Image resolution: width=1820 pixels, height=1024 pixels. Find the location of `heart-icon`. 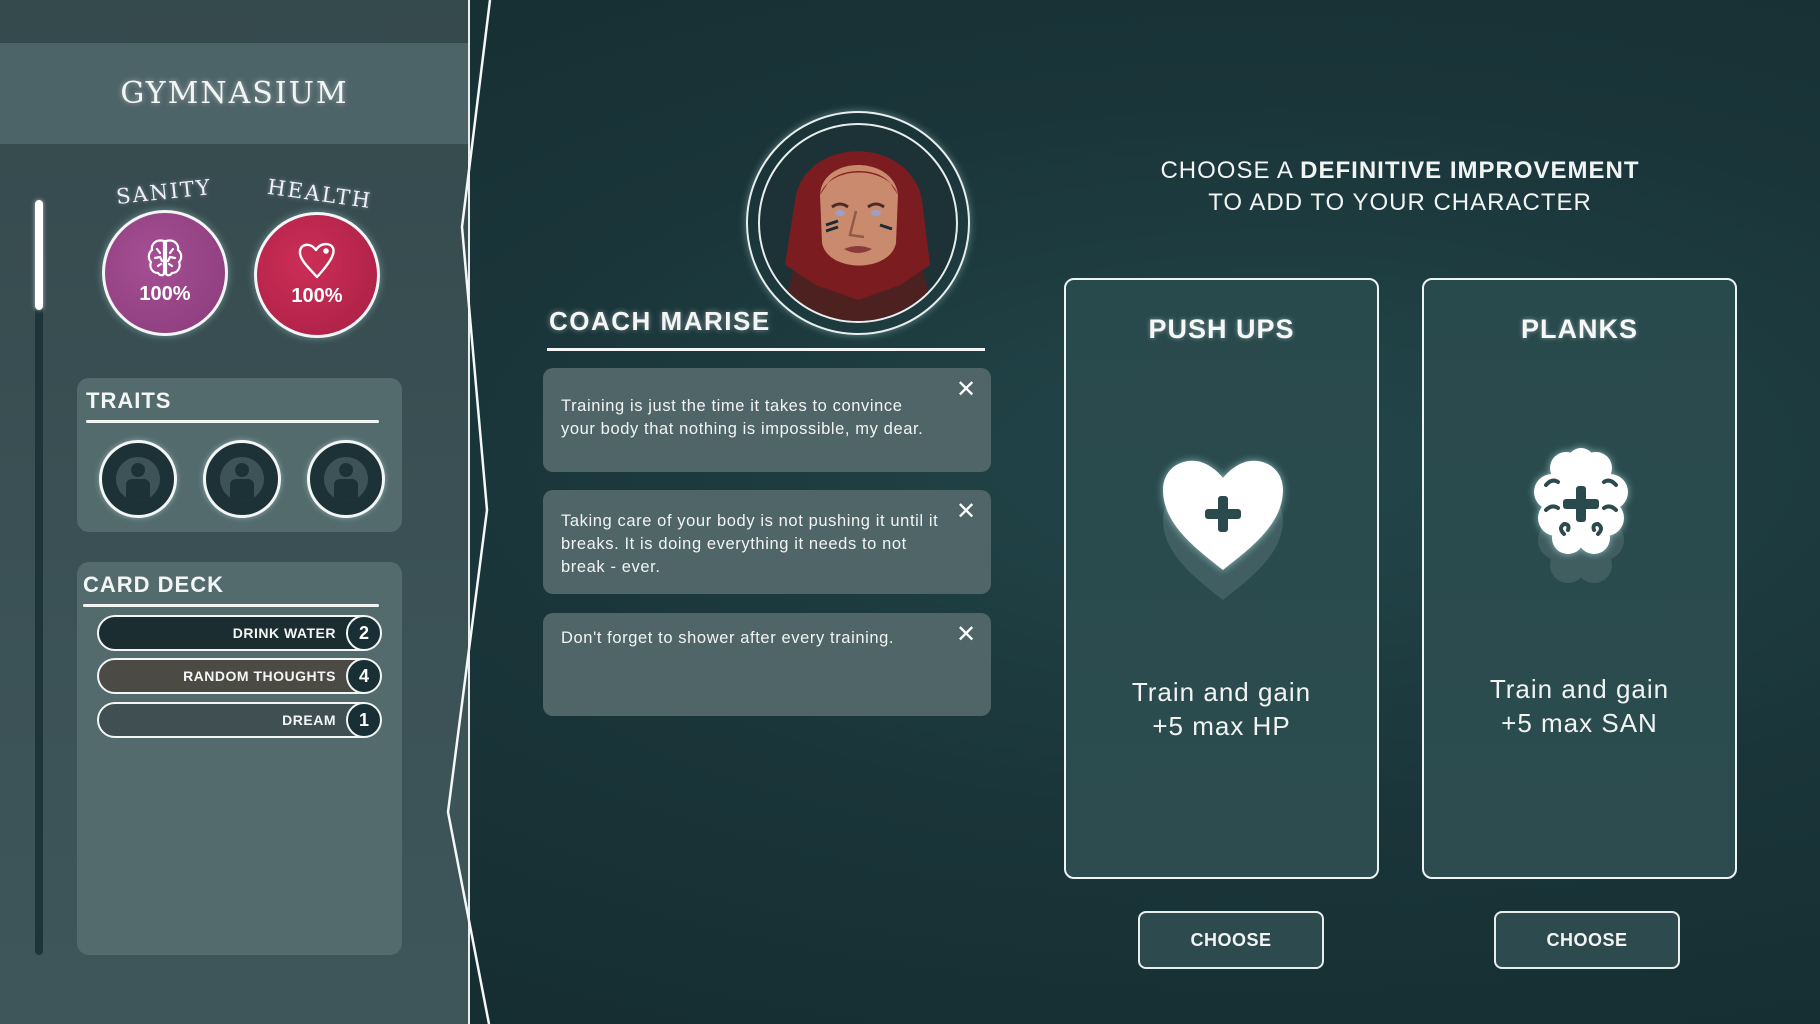

heart-icon is located at coordinates (317, 262).